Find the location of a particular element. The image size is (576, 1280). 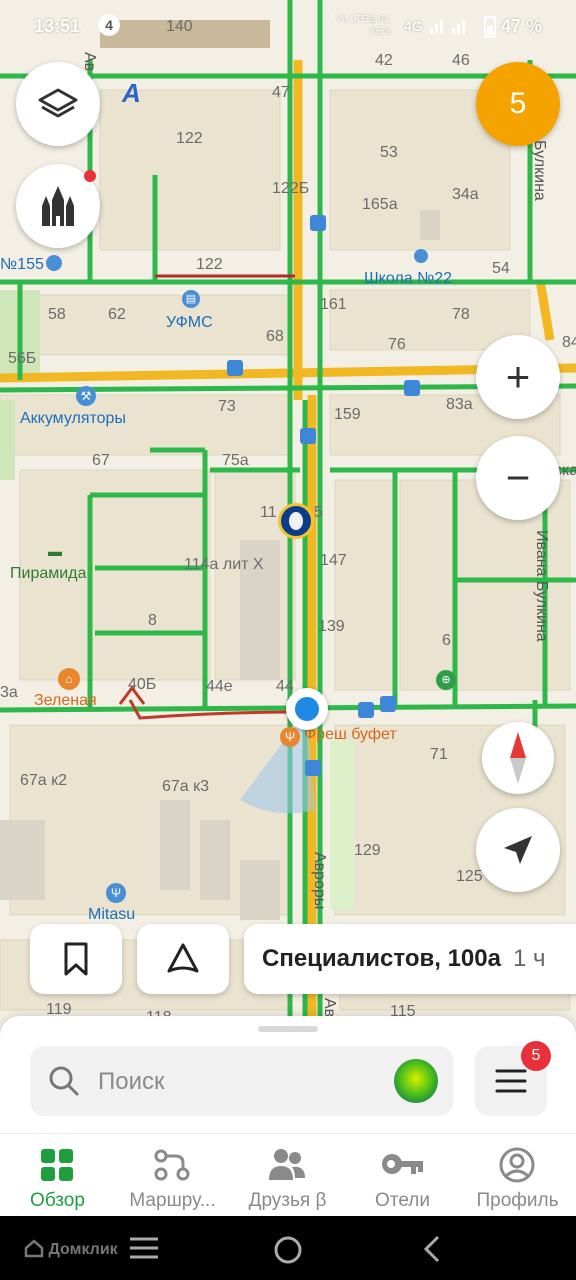

home-circle-icon is located at coordinates (288, 1250).